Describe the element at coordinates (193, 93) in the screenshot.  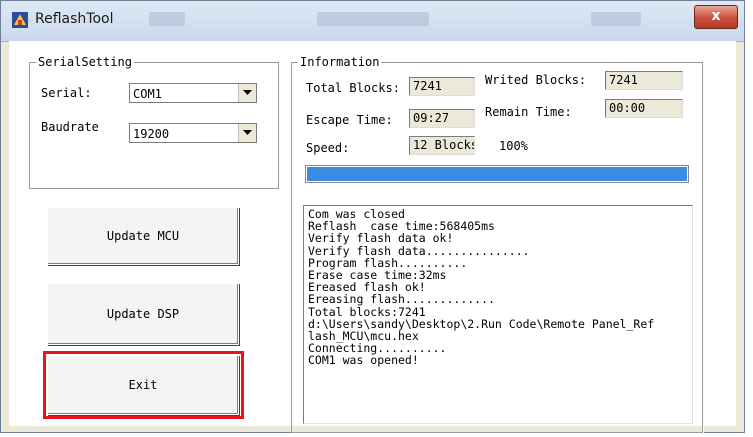
I see `serial-select: COM1` at that location.